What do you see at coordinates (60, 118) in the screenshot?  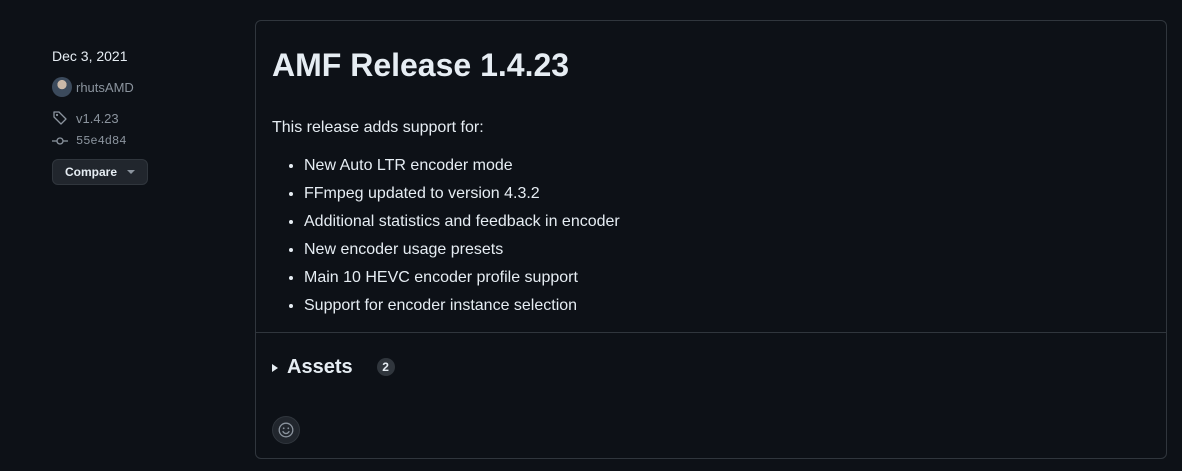 I see `tag-icon` at bounding box center [60, 118].